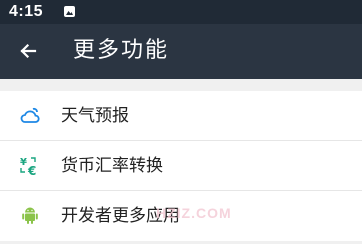  I want to click on android-icon, so click(30, 216).